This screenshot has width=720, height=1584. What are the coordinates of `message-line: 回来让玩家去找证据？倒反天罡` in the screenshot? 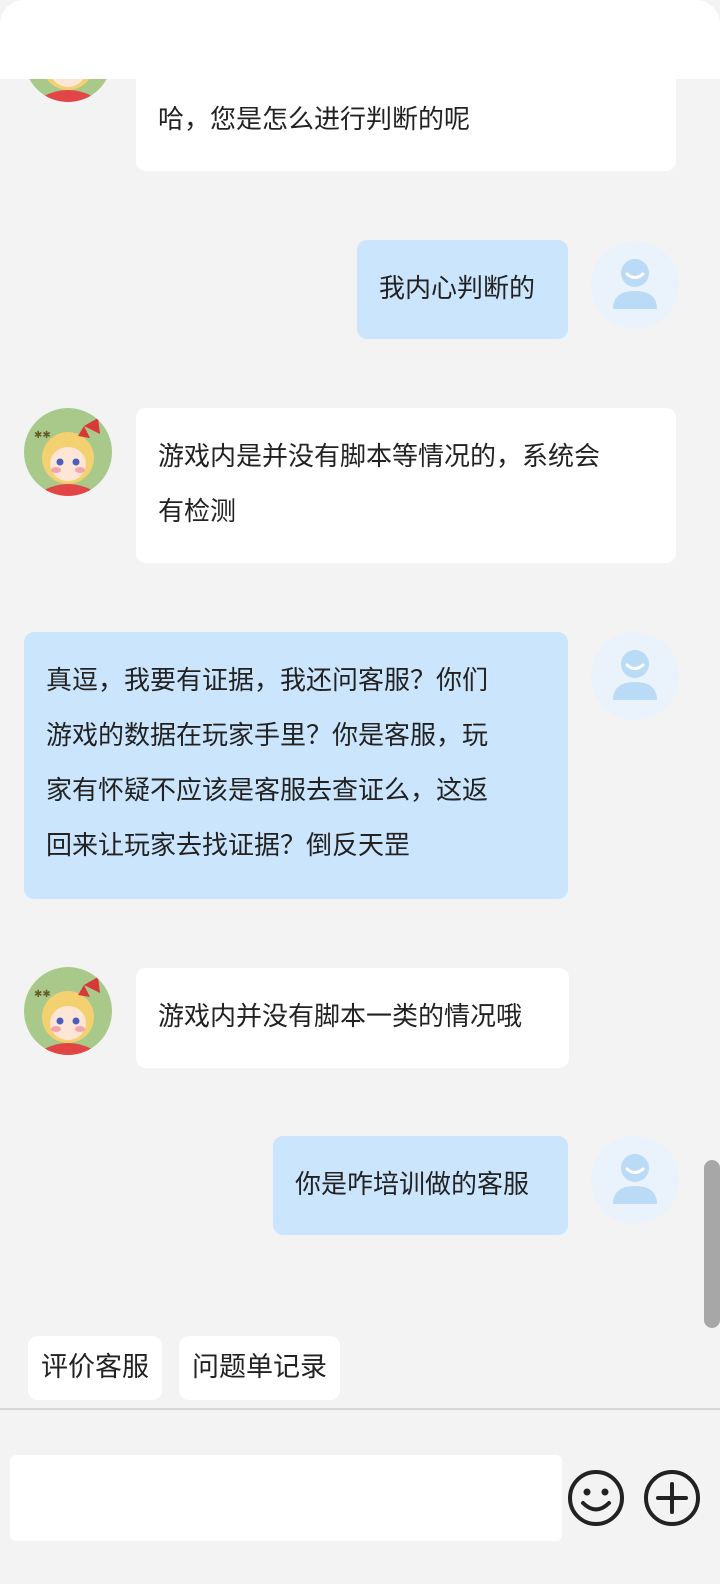 It's located at (228, 846).